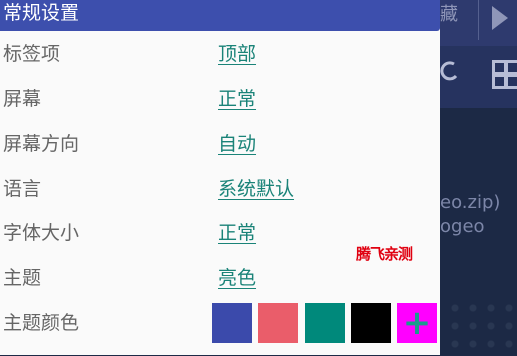 The image size is (517, 356). What do you see at coordinates (500, 18) in the screenshot?
I see `play-icon` at bounding box center [500, 18].